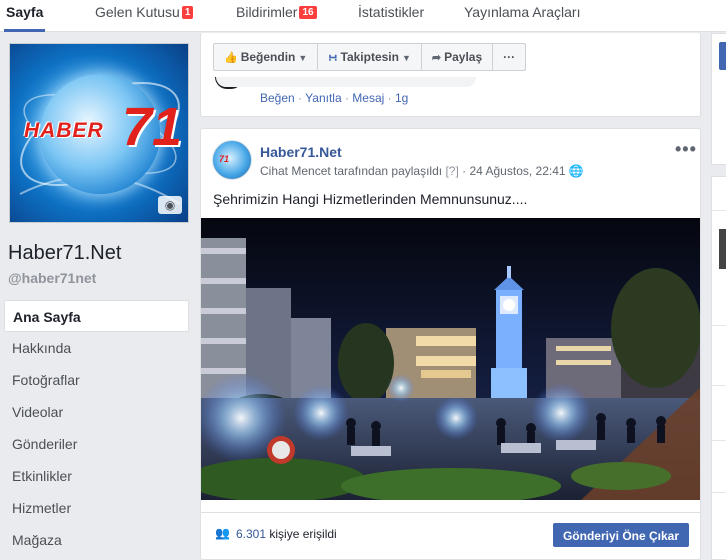 The image size is (726, 560). What do you see at coordinates (144, 16) in the screenshot?
I see `tab-gelen-kutusu: Gelen Kutusu 1` at bounding box center [144, 16].